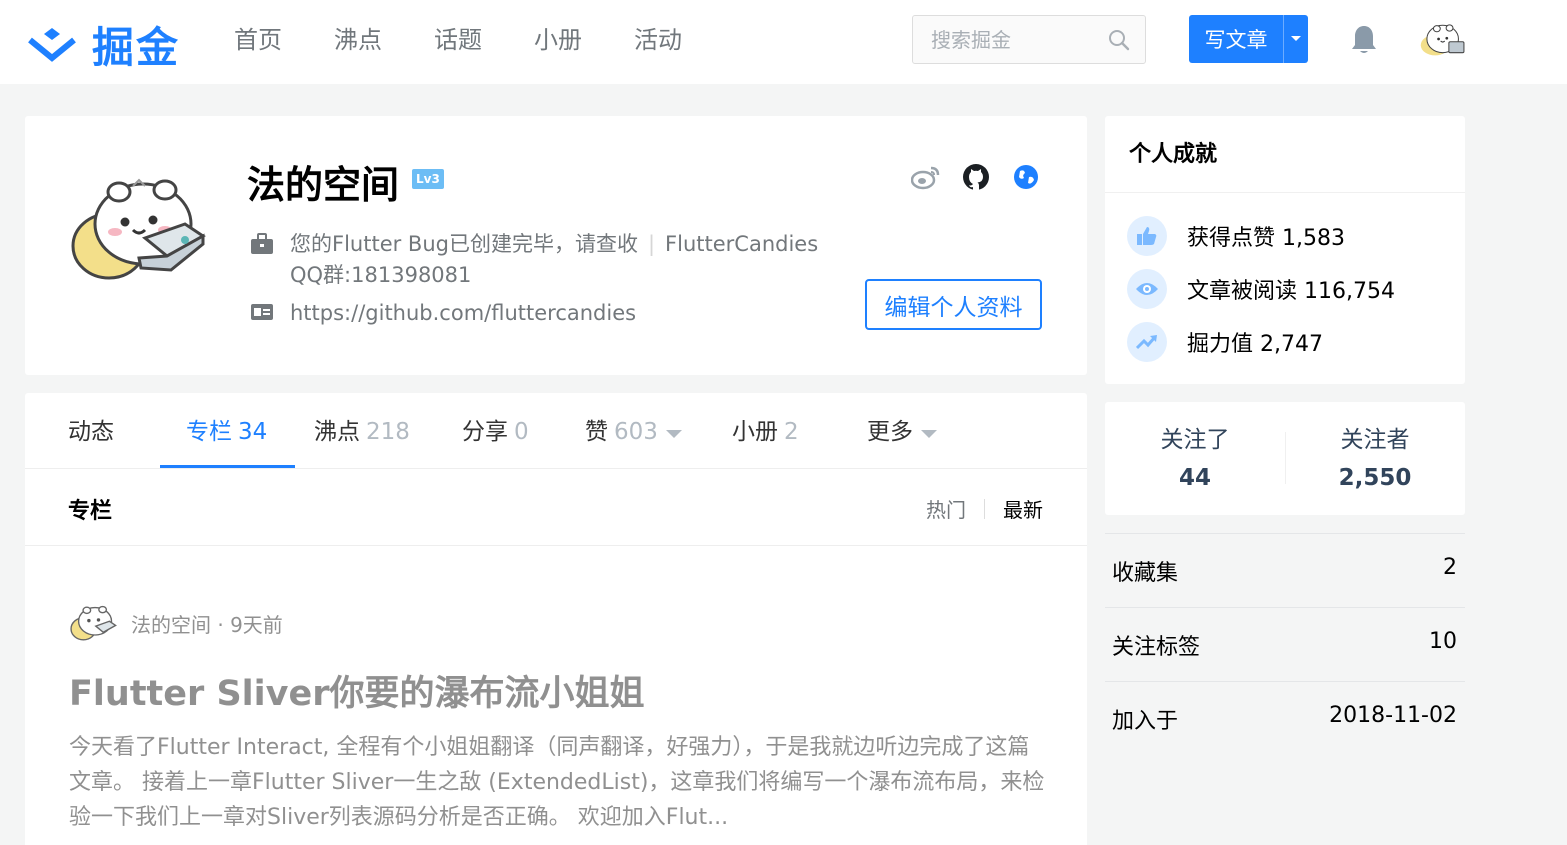  Describe the element at coordinates (755, 432) in the screenshot. I see `tab-label: 小册` at that location.